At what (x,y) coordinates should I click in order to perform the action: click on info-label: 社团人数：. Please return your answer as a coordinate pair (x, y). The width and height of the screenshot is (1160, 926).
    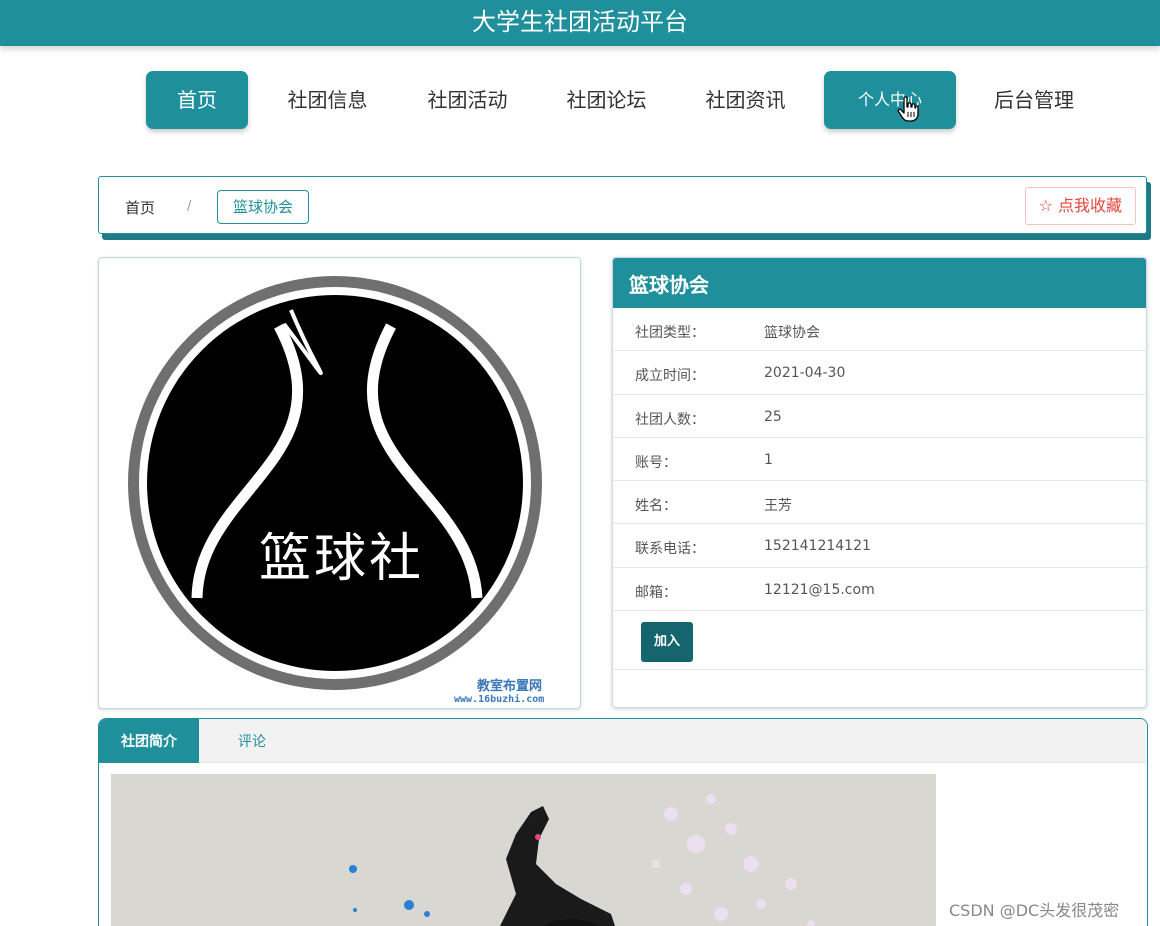
    Looking at the image, I should click on (670, 419).